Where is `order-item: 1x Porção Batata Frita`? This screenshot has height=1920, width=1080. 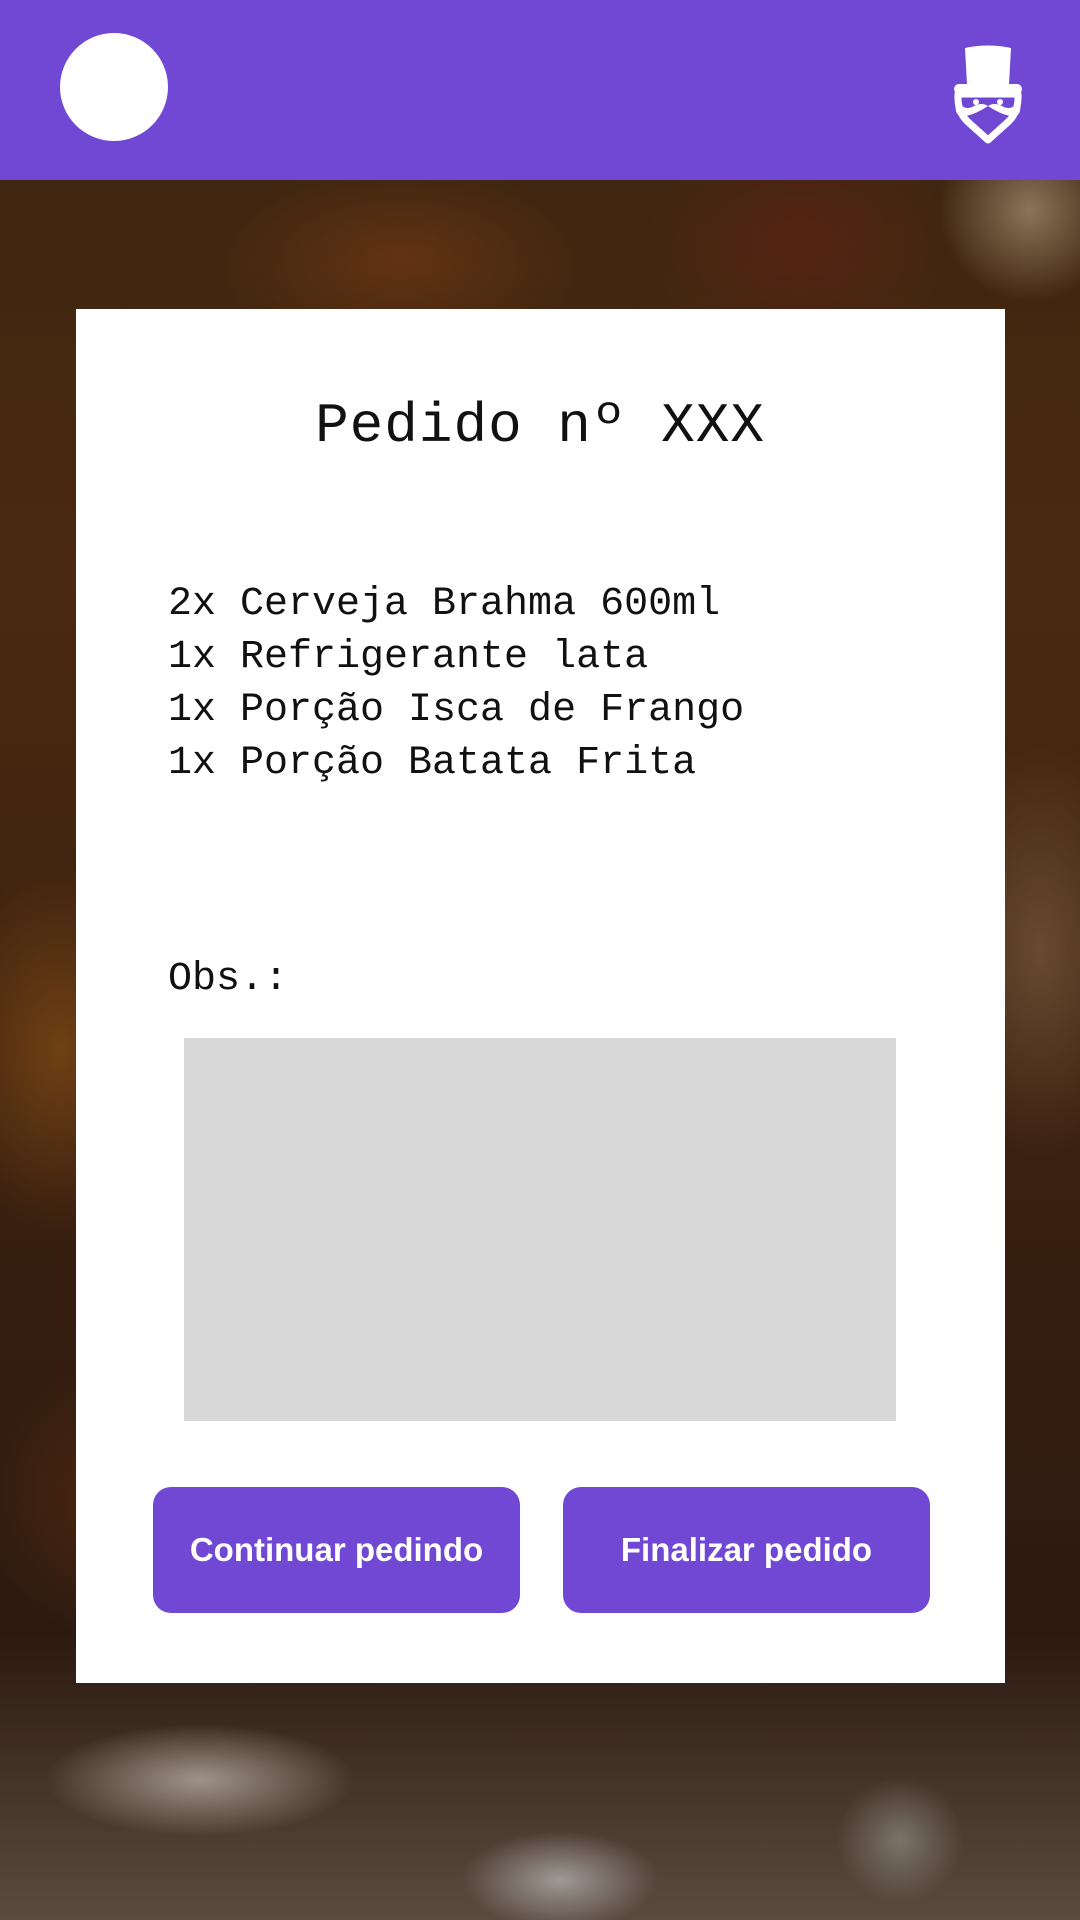
order-item: 1x Porção Batata Frita is located at coordinates (432, 763).